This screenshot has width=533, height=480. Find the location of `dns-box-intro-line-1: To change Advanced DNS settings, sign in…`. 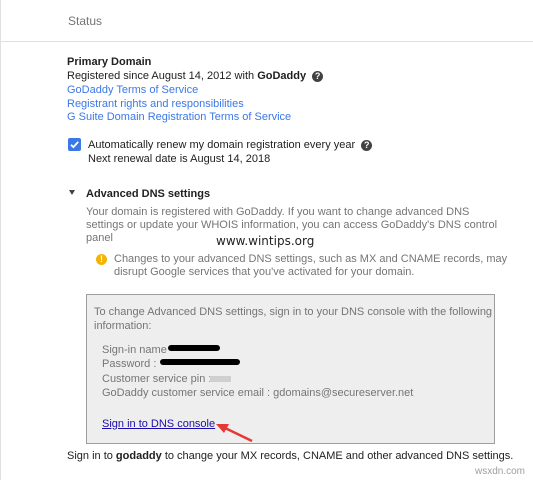

dns-box-intro-line-1: To change Advanced DNS settings, sign in… is located at coordinates (293, 312).